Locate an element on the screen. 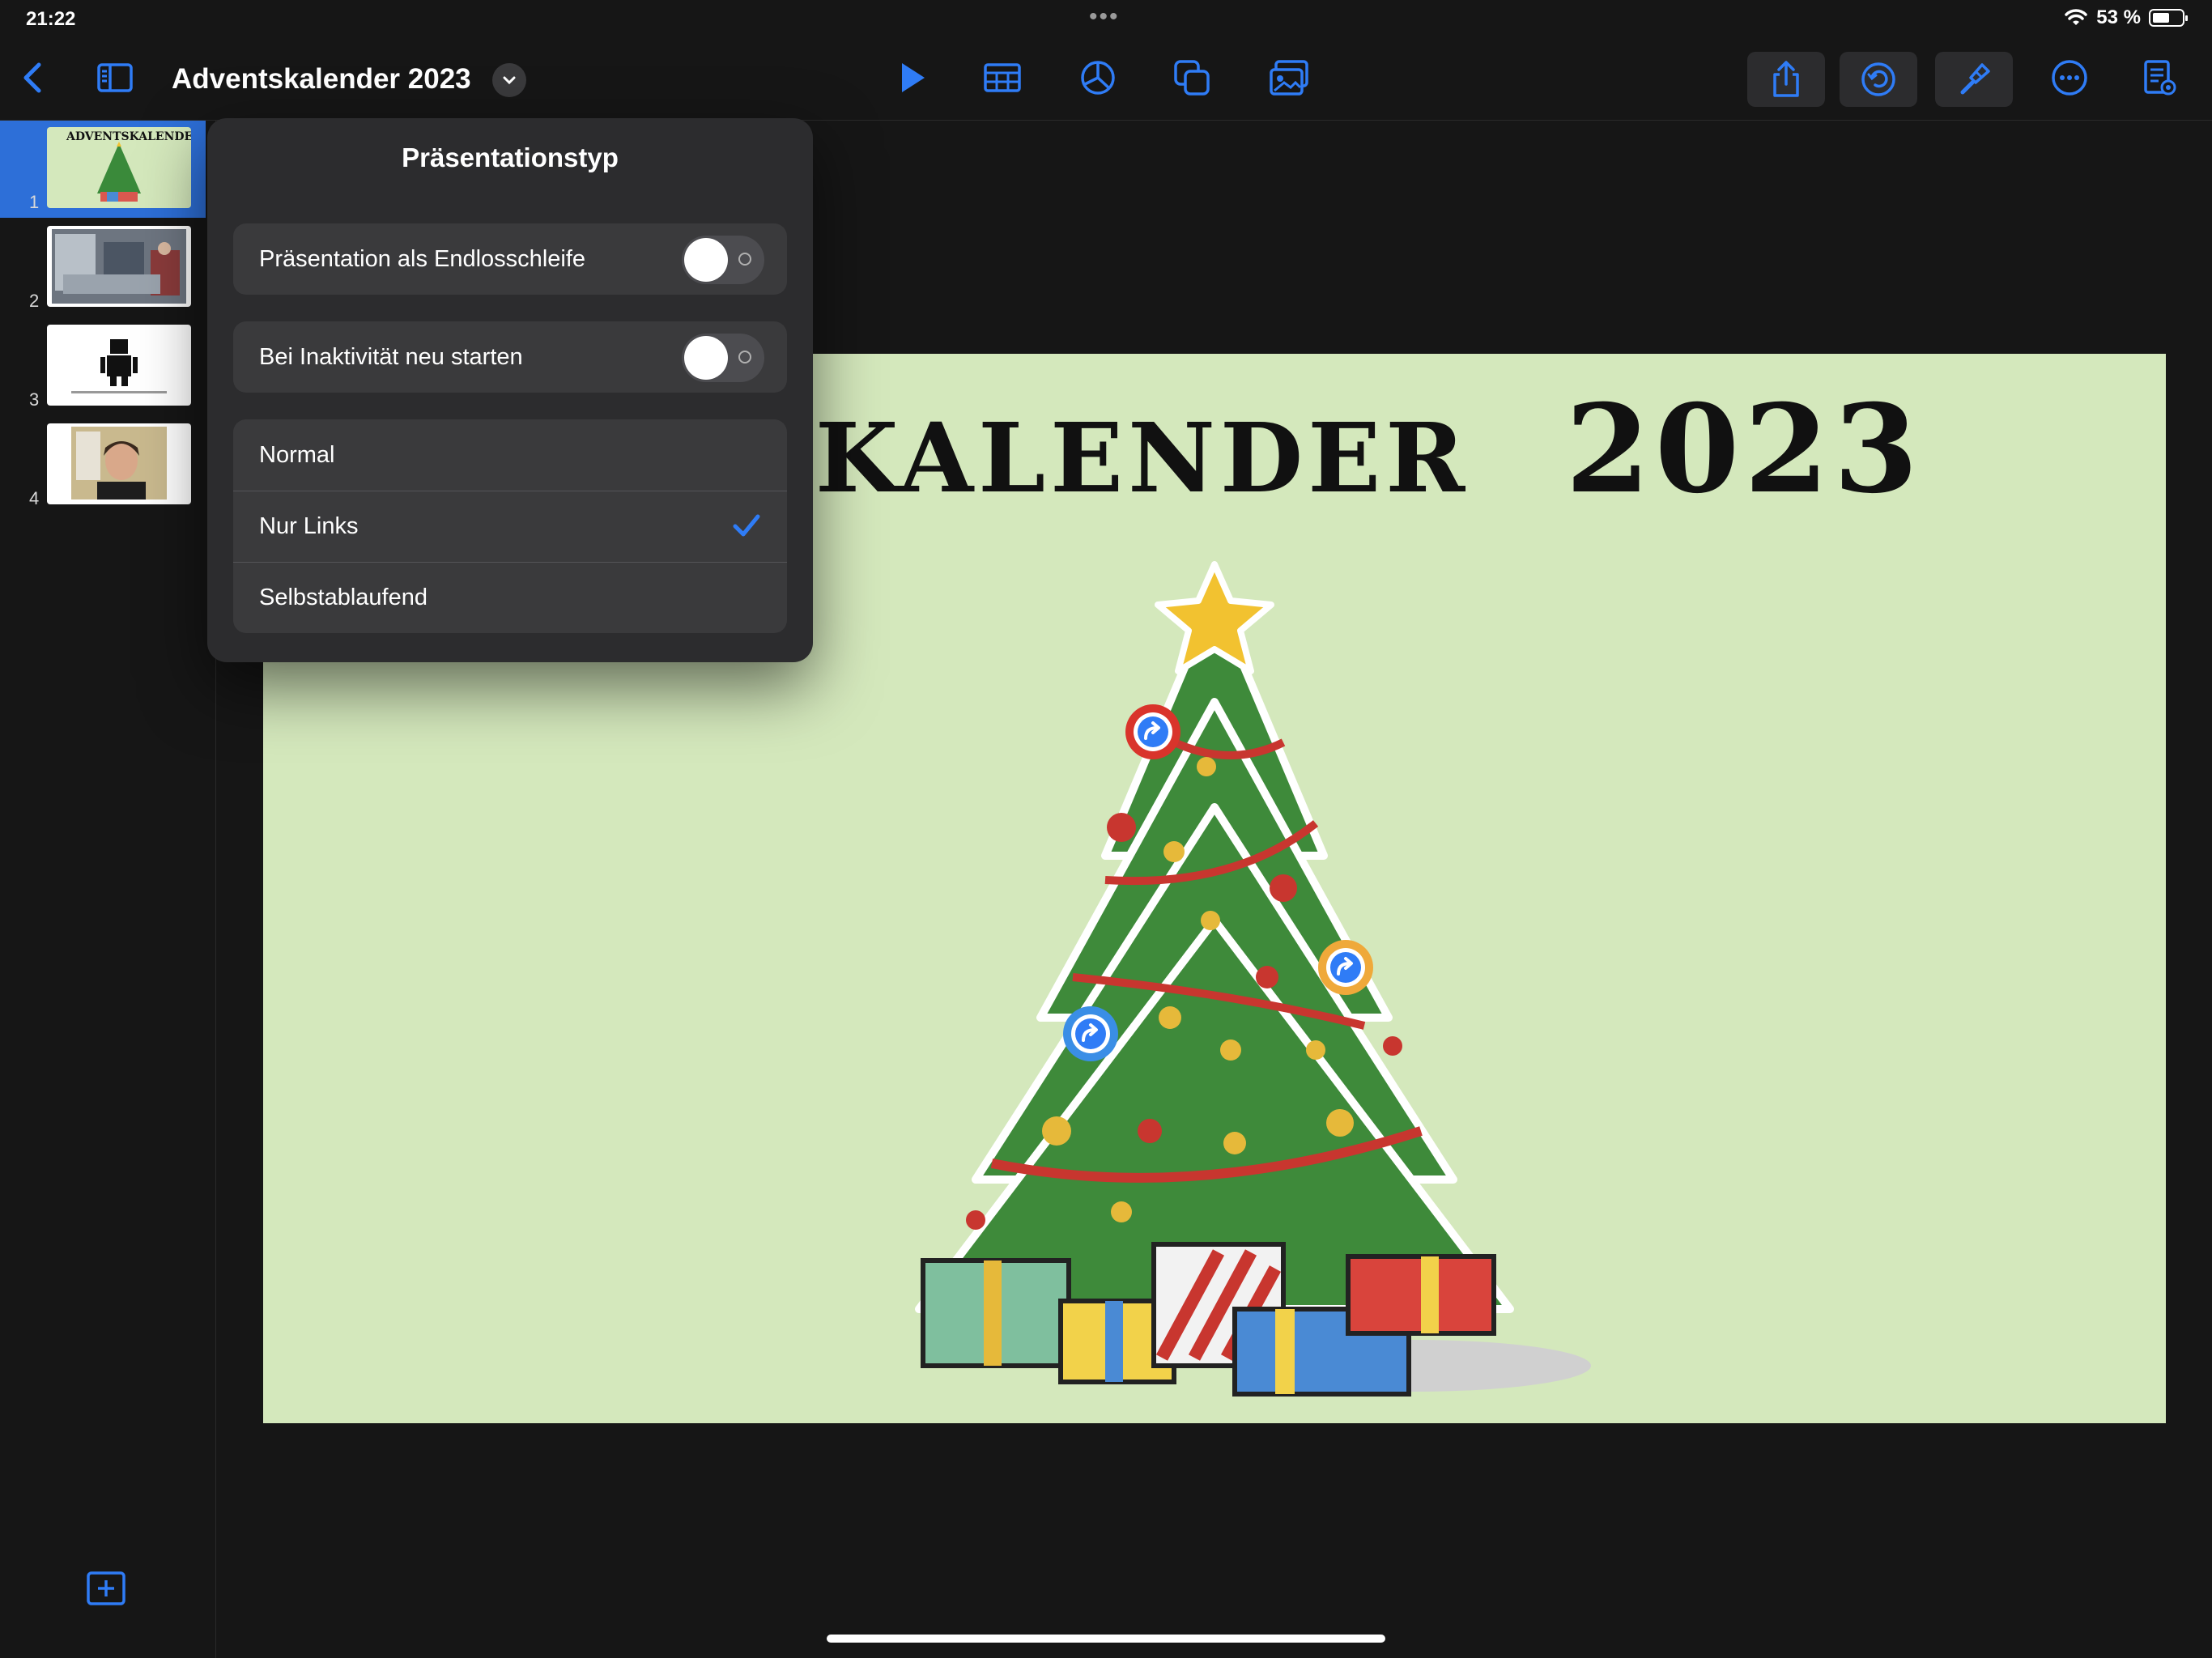 The width and height of the screenshot is (2212, 1658). loop-presentation-row: Präsentation als Endlosschleife is located at coordinates (510, 259).